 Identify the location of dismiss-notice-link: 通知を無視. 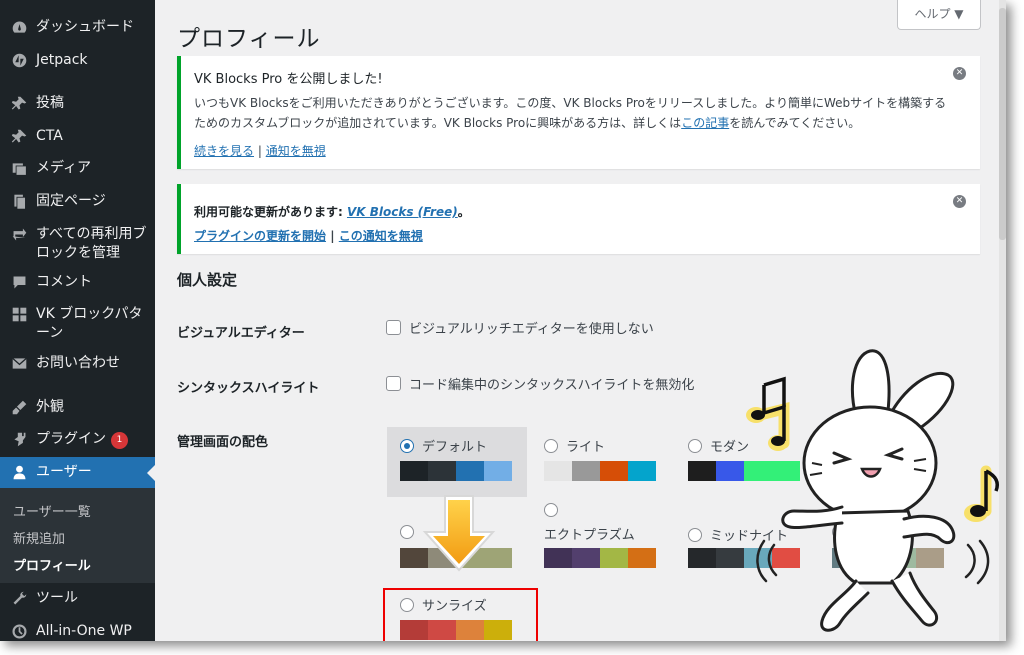
(296, 151).